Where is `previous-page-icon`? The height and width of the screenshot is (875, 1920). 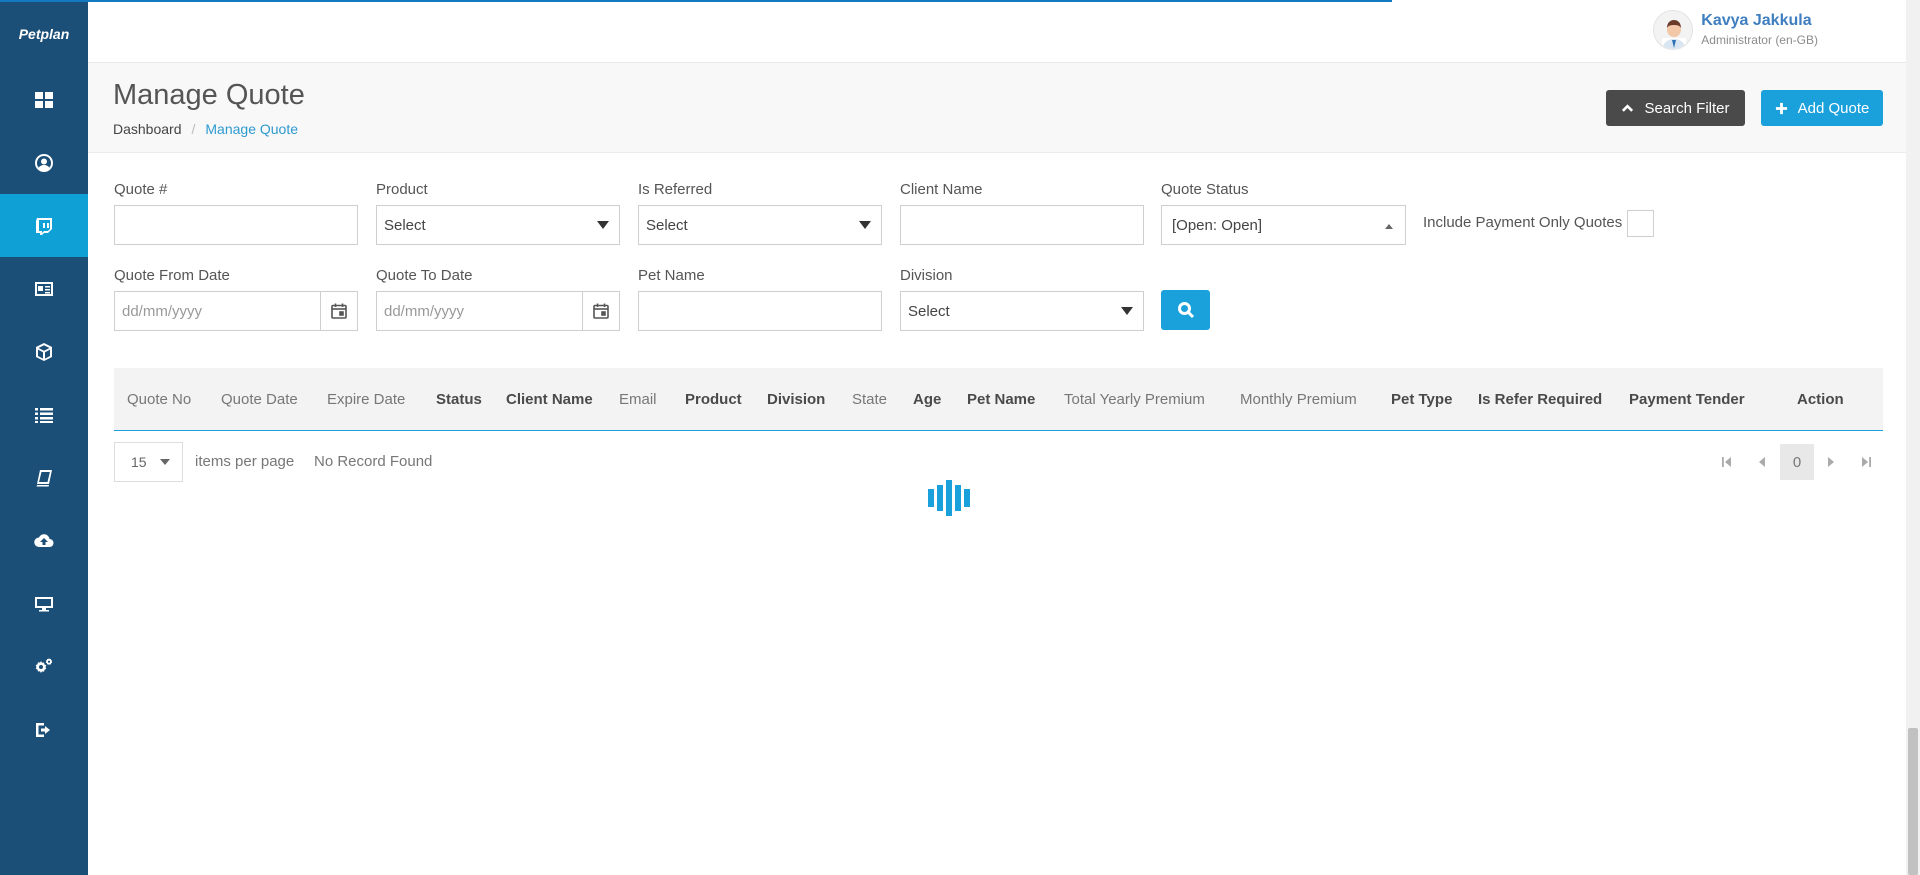 previous-page-icon is located at coordinates (1762, 462).